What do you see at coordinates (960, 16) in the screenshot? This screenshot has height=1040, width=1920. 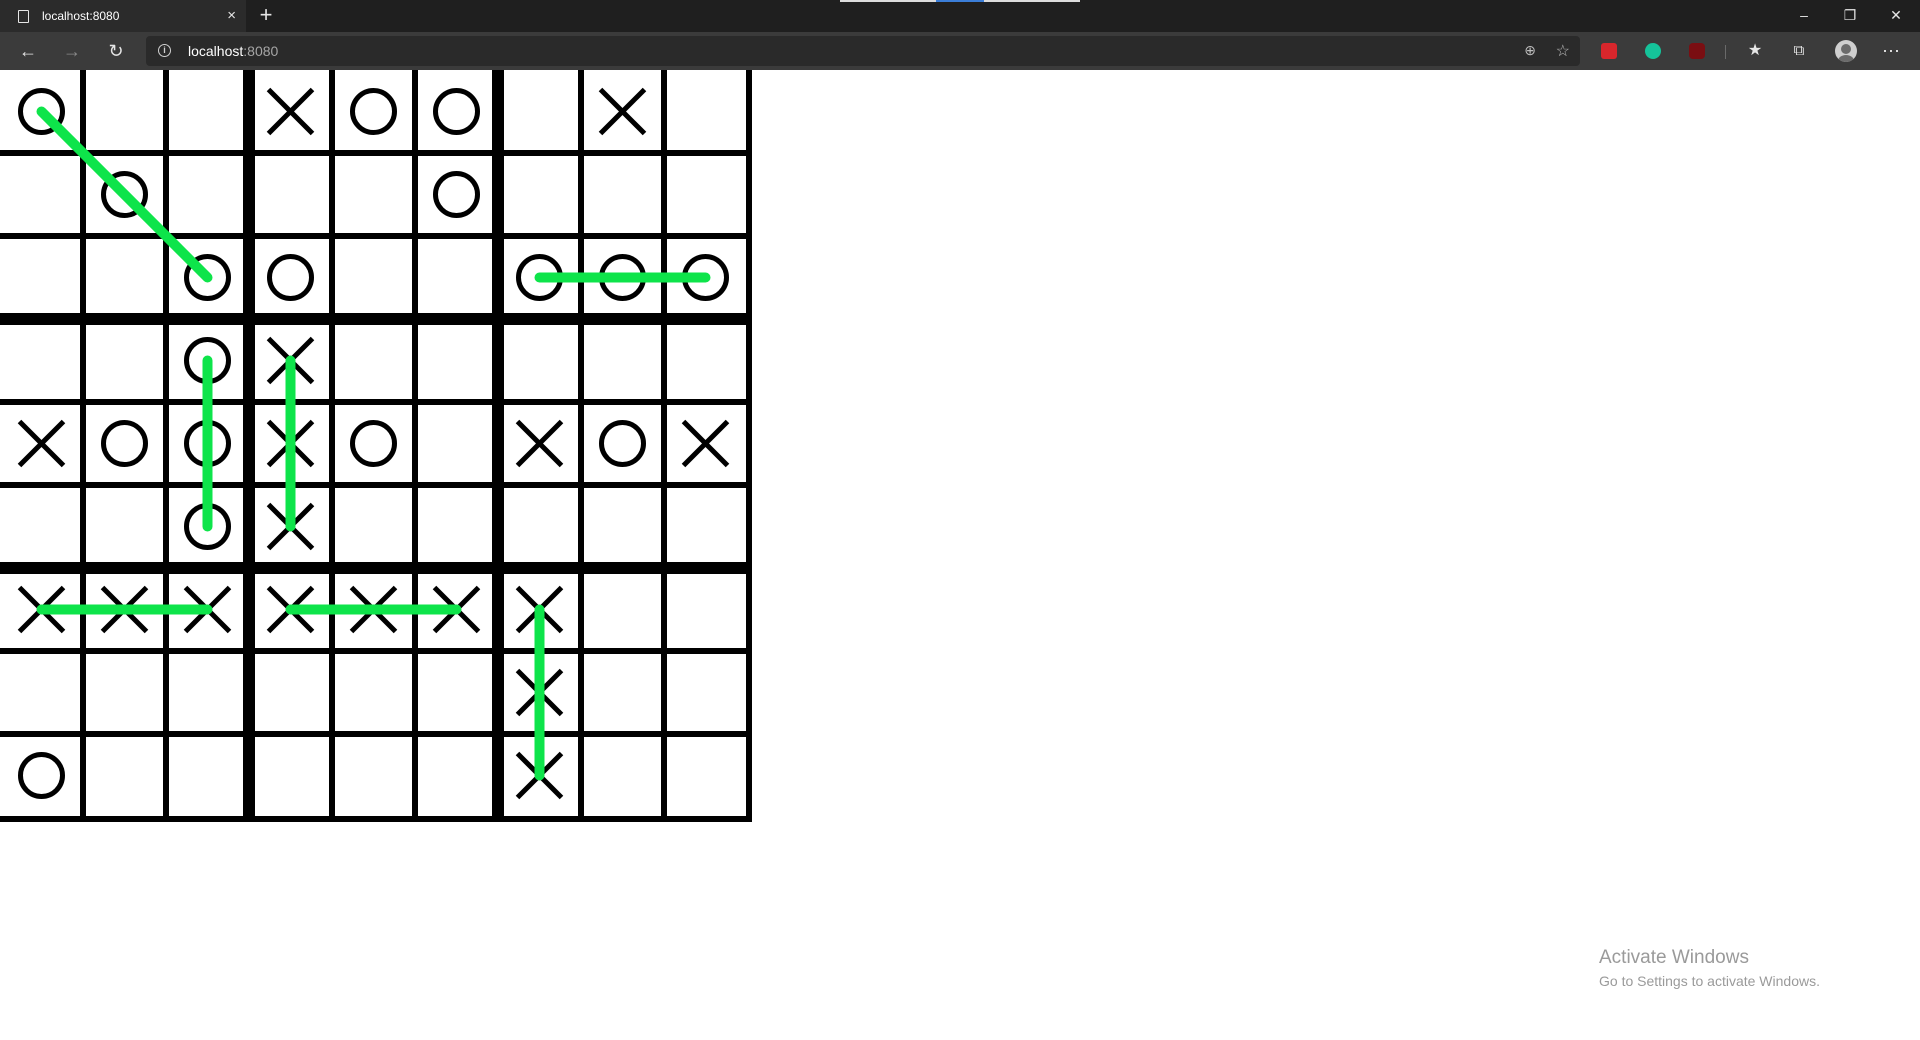 I see `tab-strip: localhost:8080 × + – ❐ ✕` at bounding box center [960, 16].